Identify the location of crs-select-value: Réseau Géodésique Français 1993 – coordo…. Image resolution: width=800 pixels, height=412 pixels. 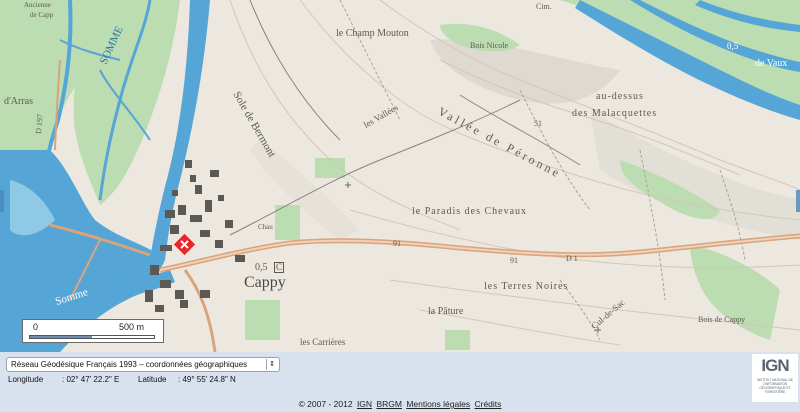
(129, 364).